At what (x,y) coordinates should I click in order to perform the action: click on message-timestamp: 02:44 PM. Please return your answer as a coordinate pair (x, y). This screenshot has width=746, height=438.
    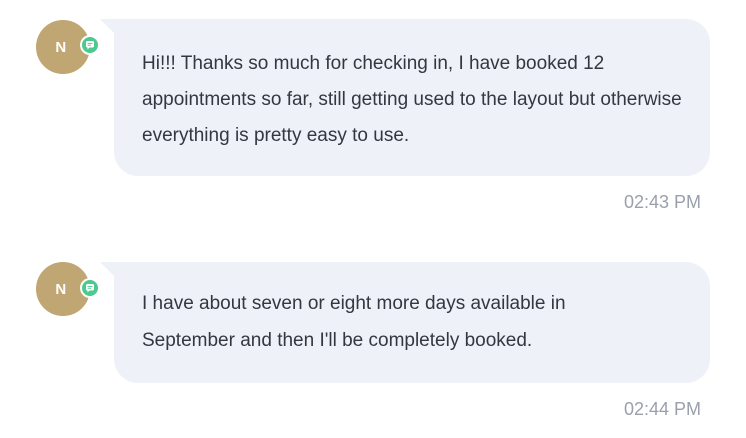
    Looking at the image, I should click on (662, 409).